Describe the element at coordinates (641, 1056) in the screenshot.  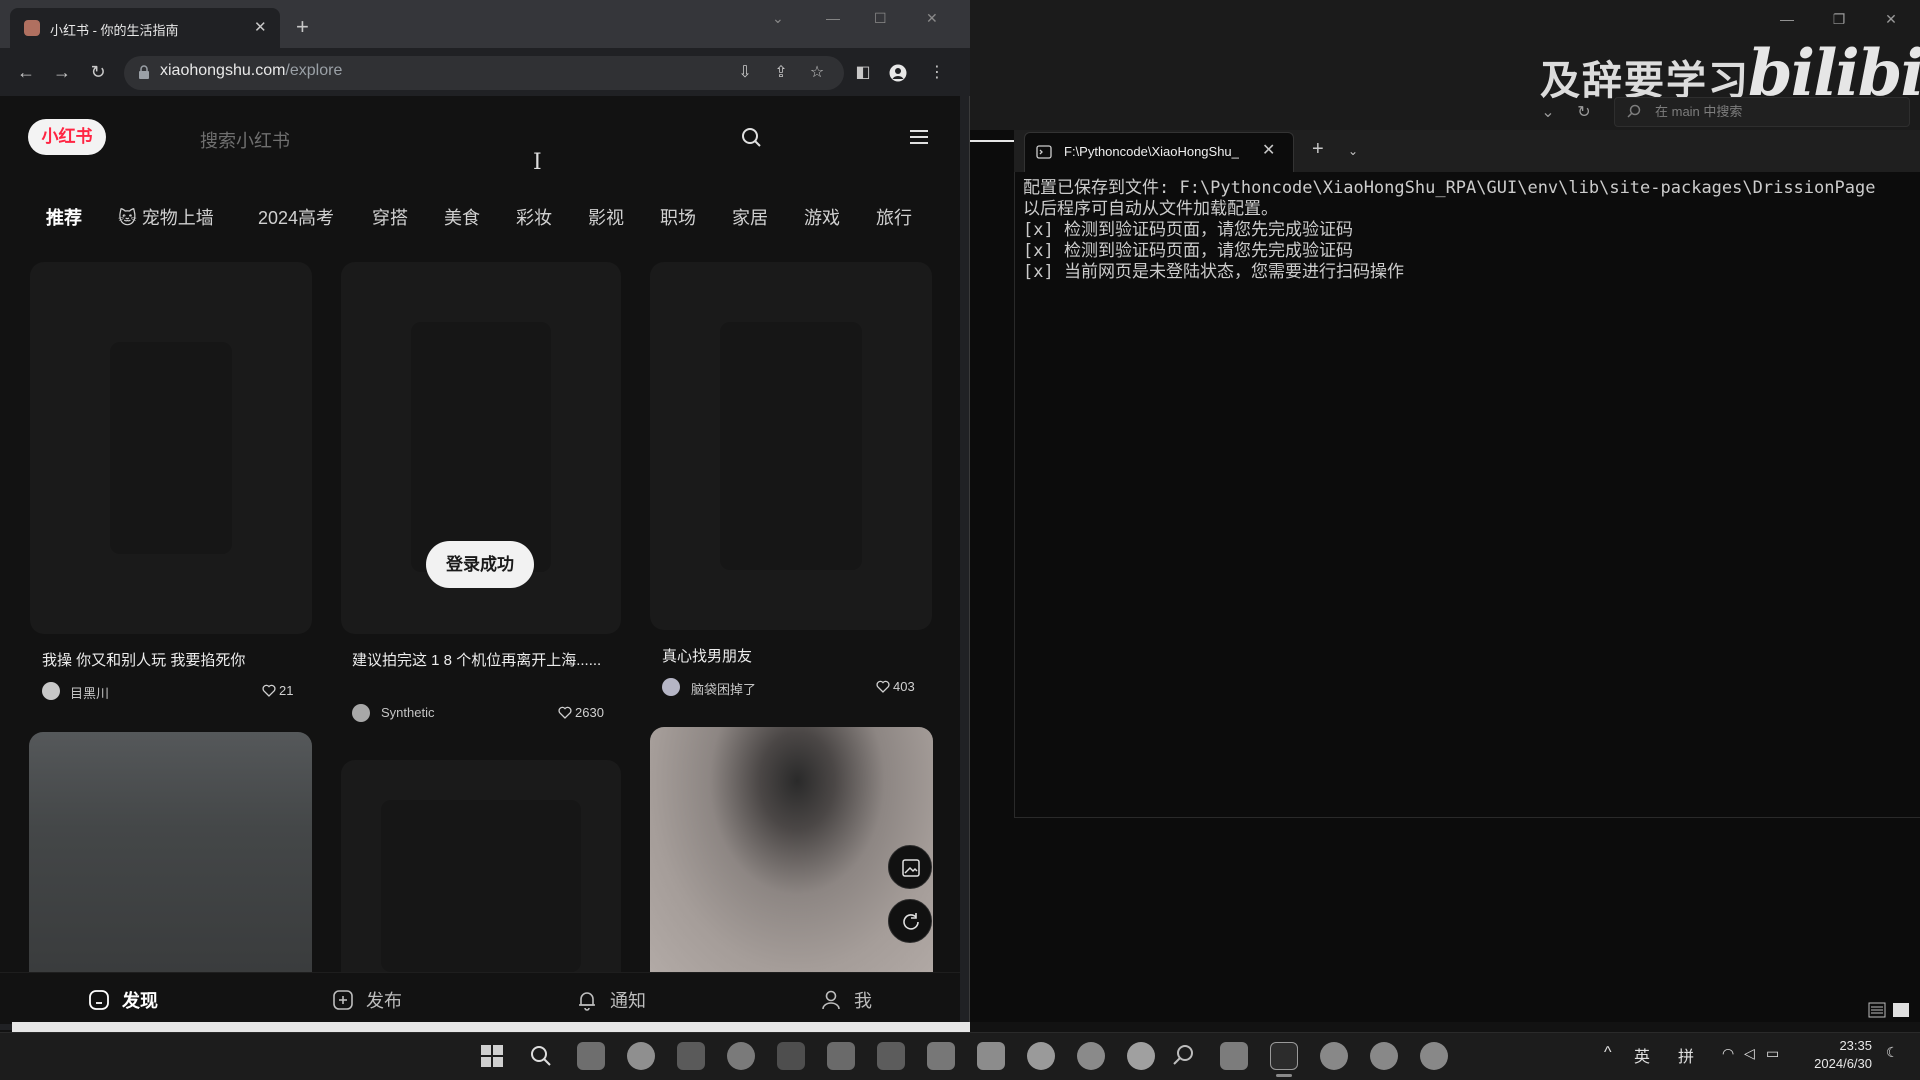
I see `edge-browser-icon` at that location.